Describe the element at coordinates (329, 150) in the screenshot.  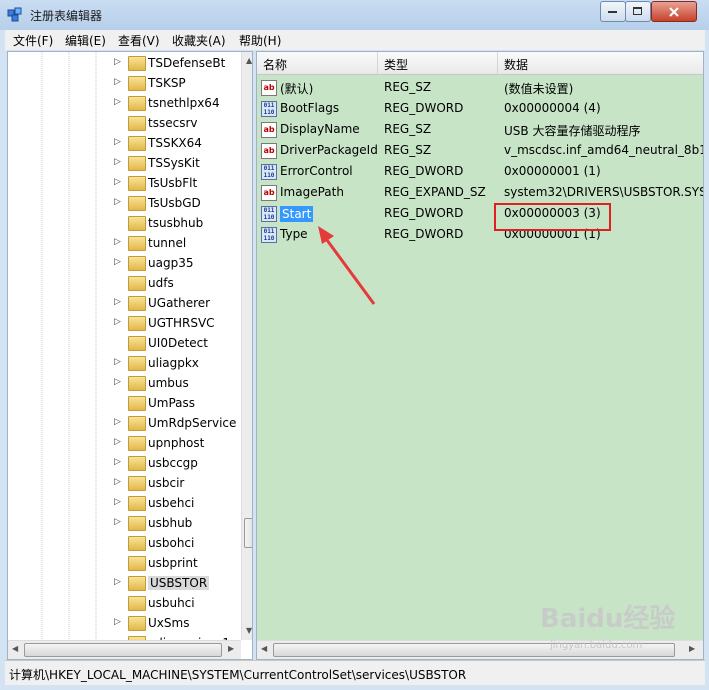
I see `value-name: DriverPackageId` at that location.